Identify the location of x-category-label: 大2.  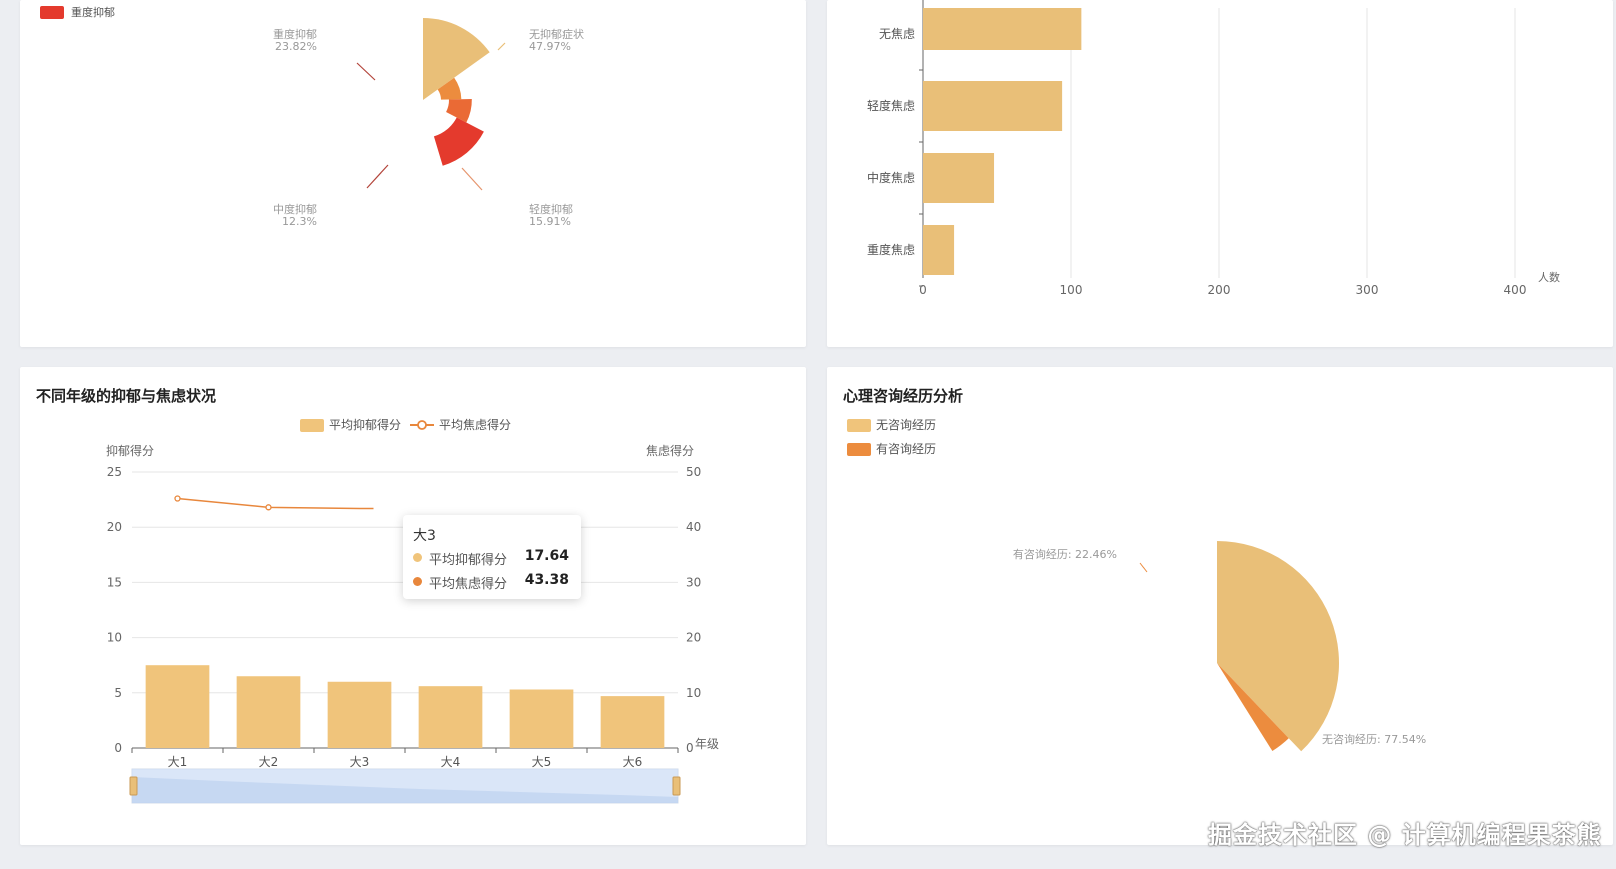
(269, 762).